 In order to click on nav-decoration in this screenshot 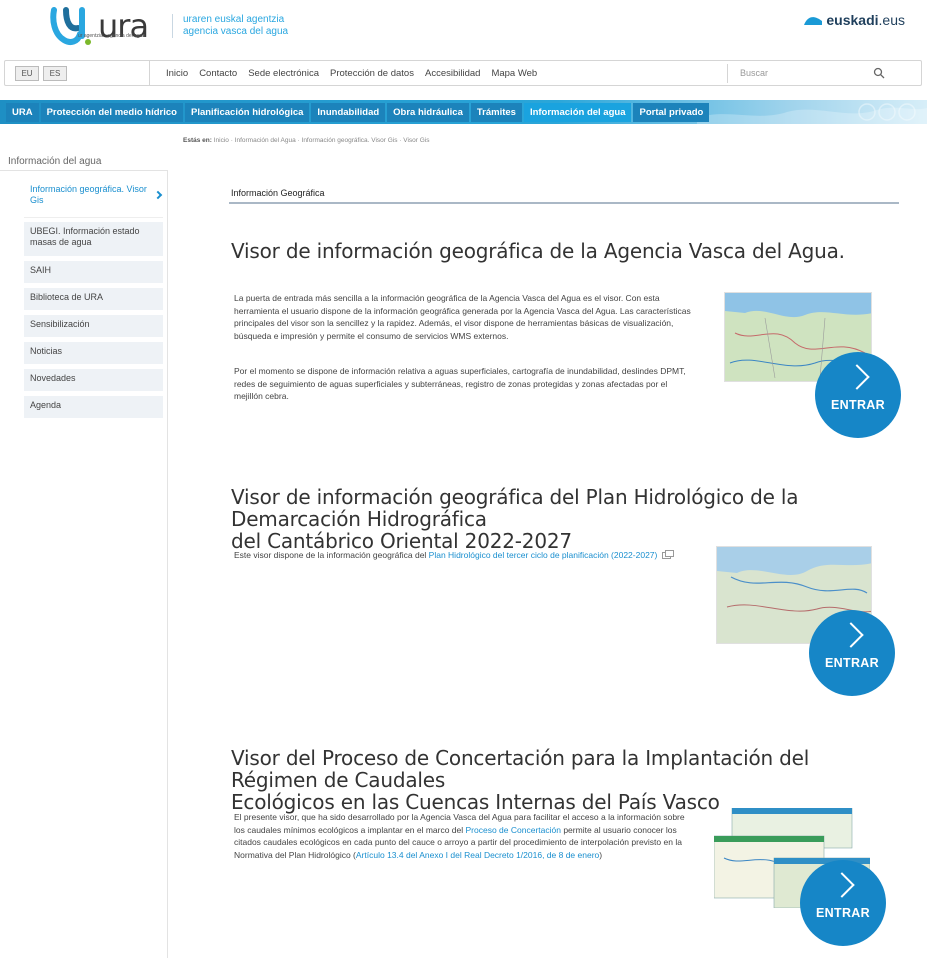, I will do `click(812, 113)`.